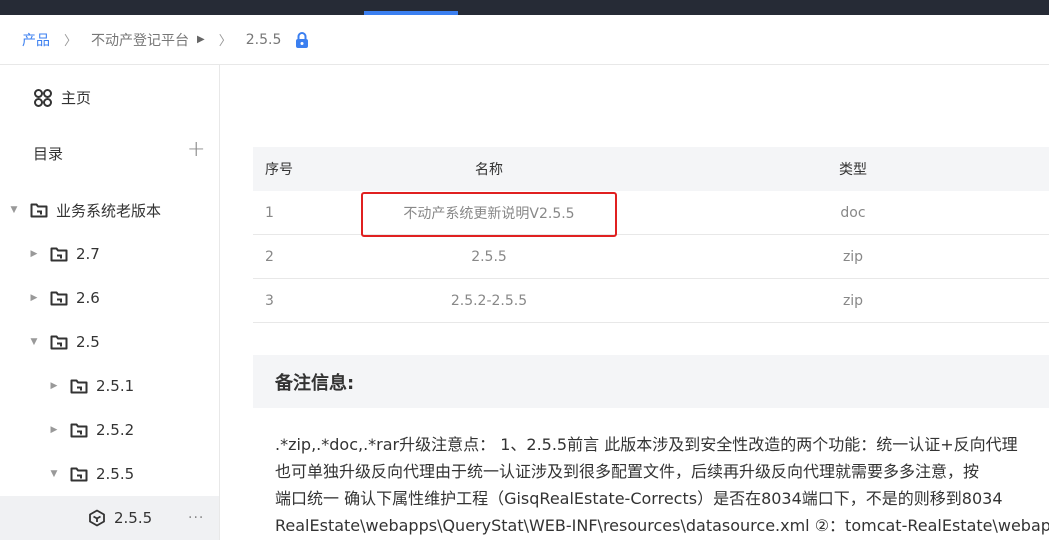 The image size is (1049, 540). What do you see at coordinates (140, 40) in the screenshot?
I see `breadcrumb-platform: 不动产登记平台` at bounding box center [140, 40].